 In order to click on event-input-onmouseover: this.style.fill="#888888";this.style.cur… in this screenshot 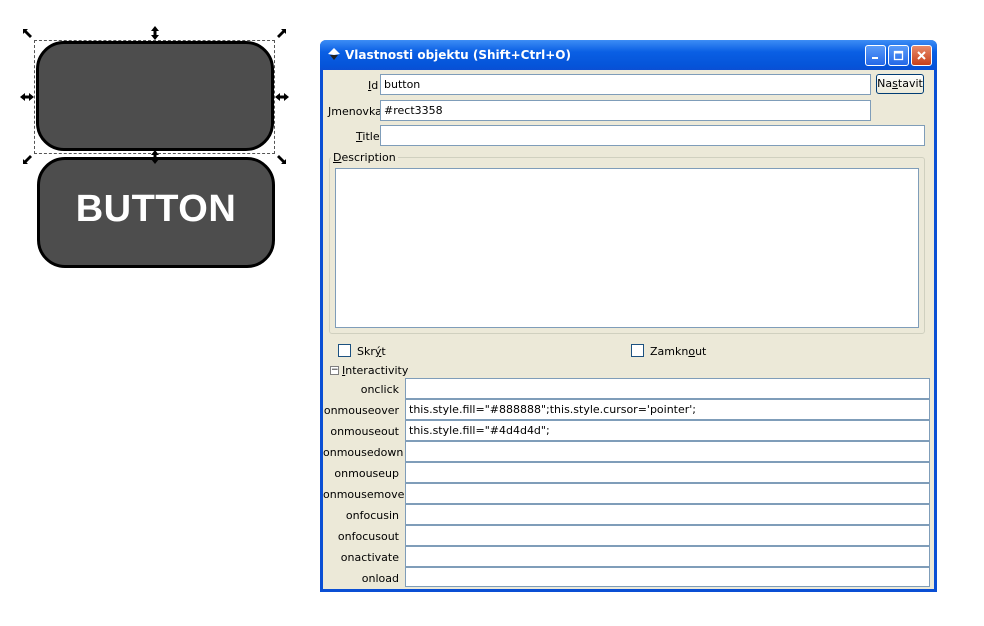, I will do `click(667, 409)`.